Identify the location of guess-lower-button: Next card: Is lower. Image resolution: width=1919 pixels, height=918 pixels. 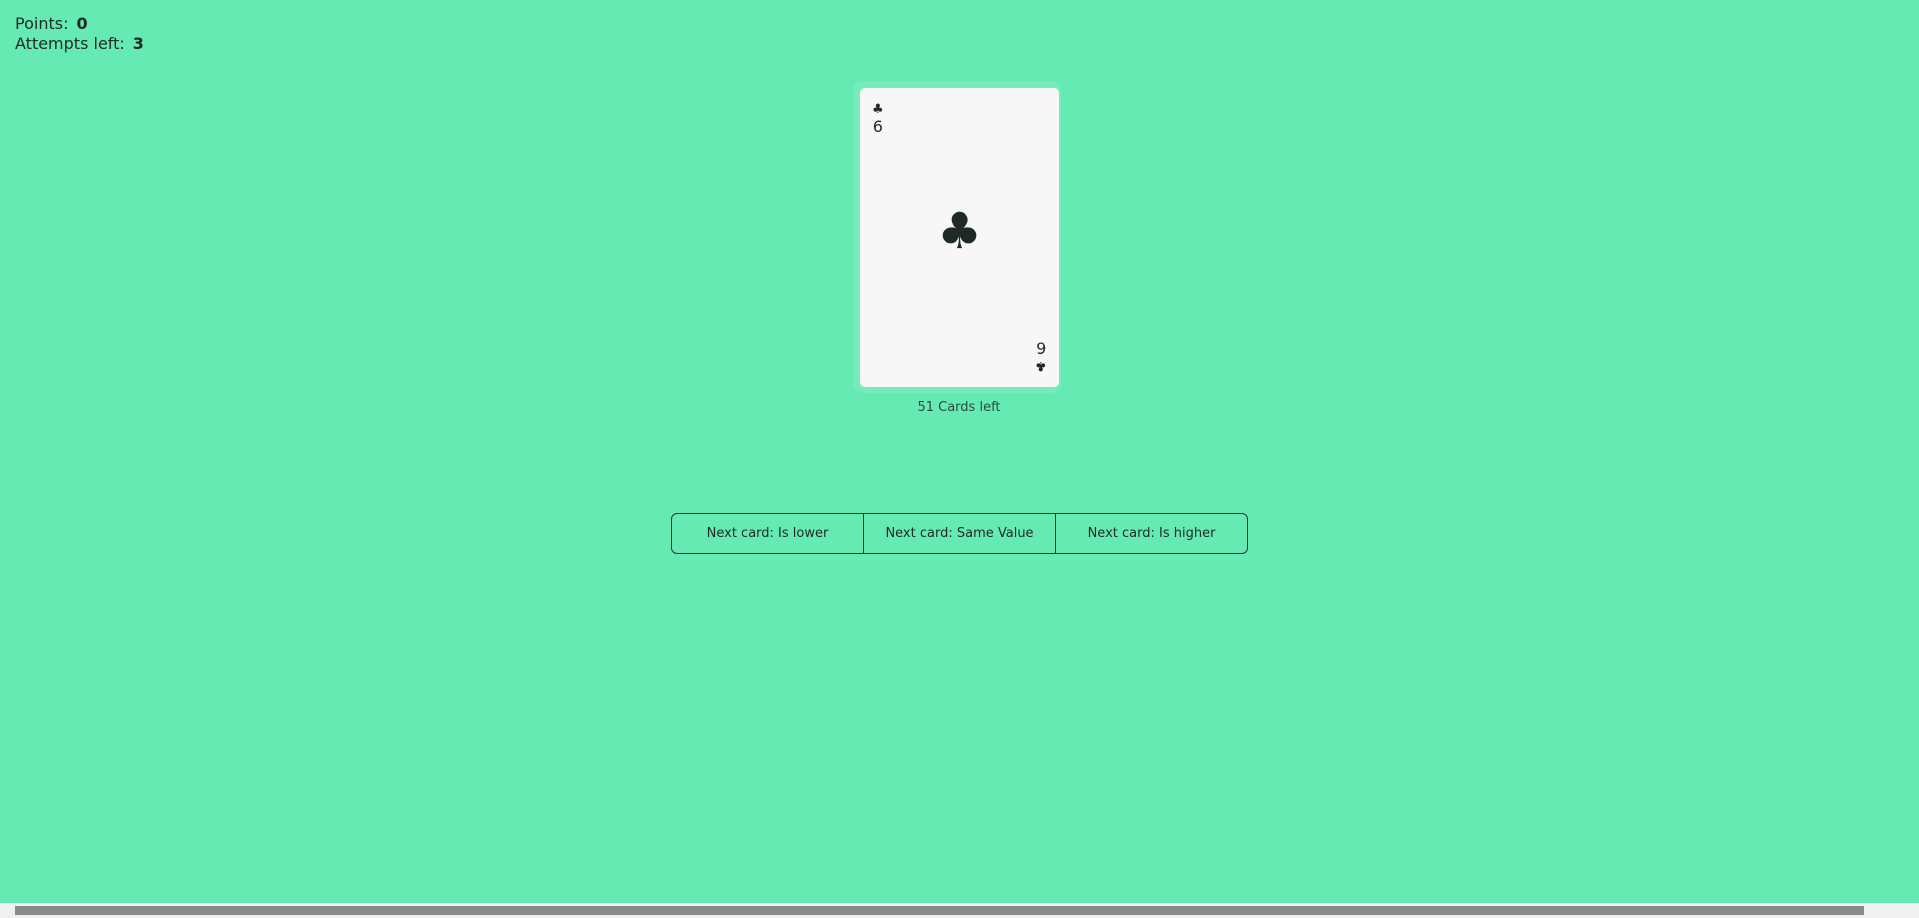
(768, 533).